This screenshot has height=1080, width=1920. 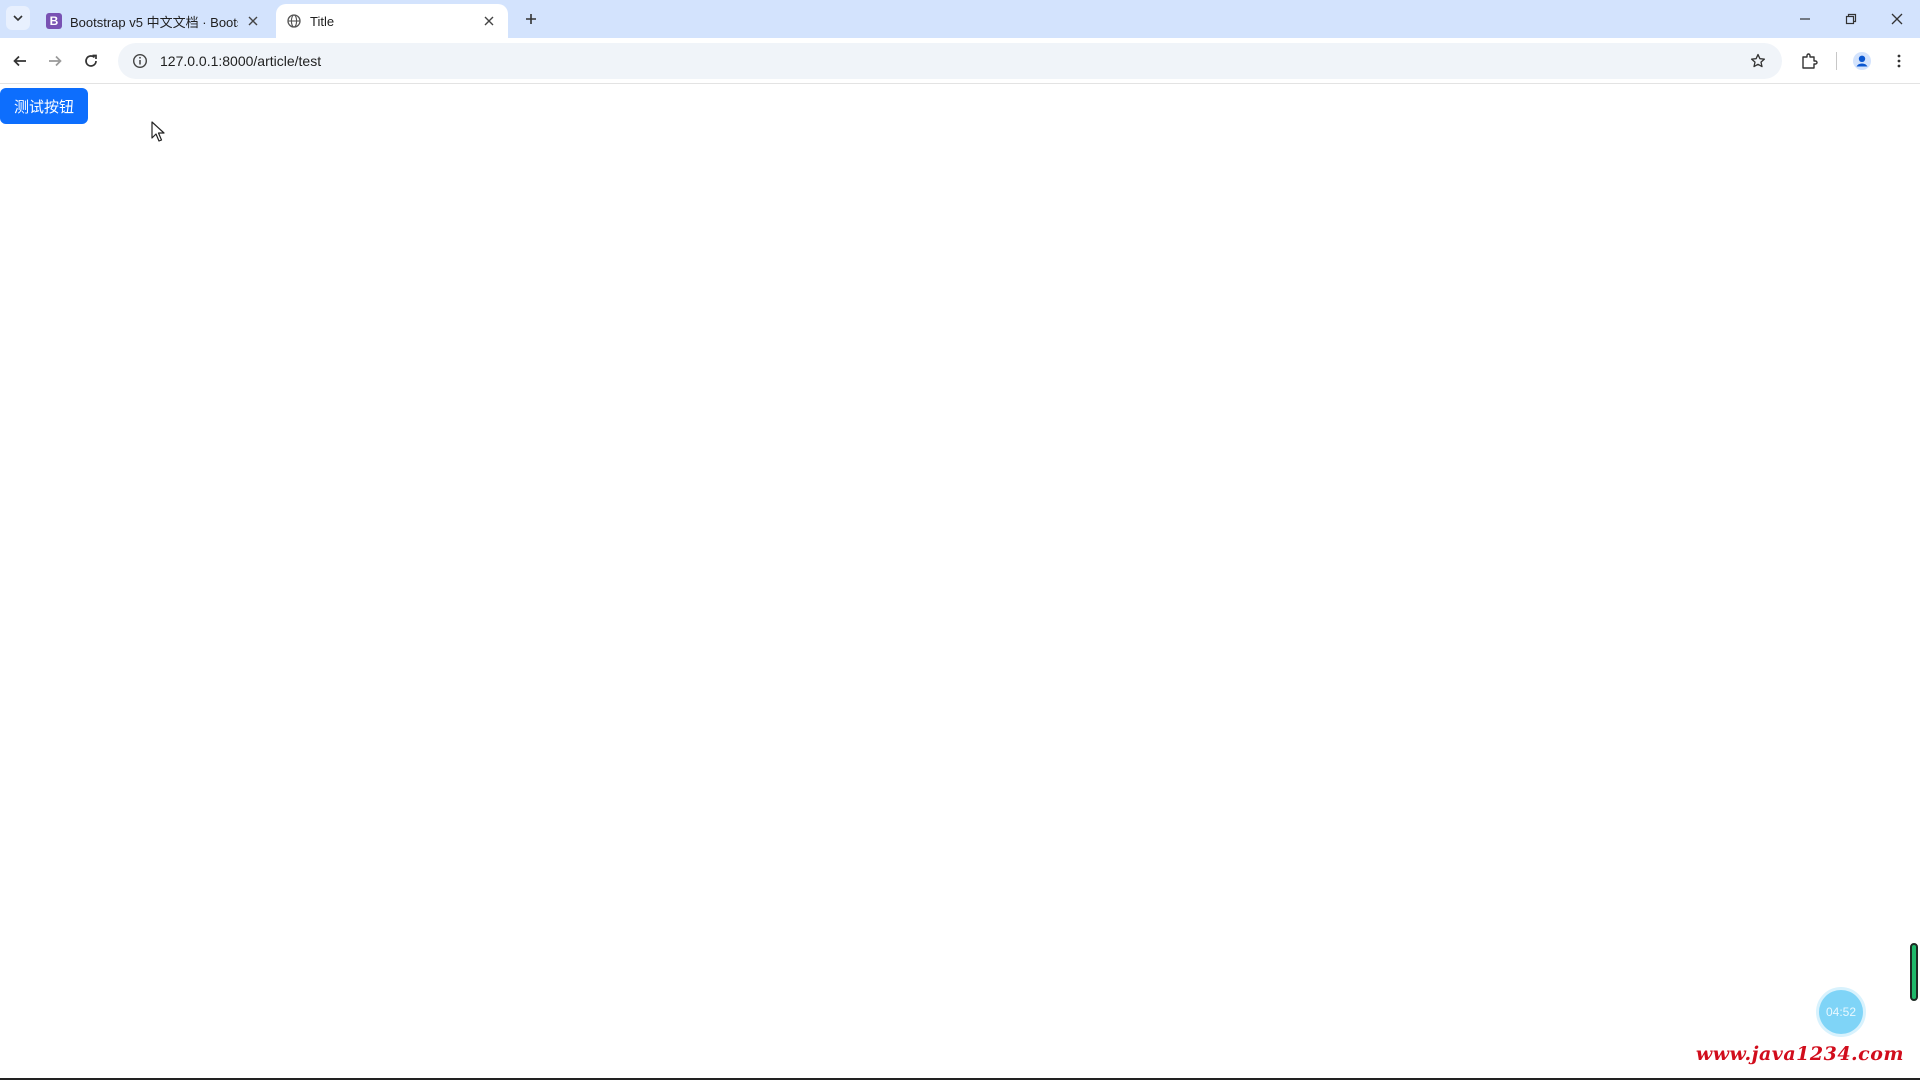 I want to click on toolbar-divider, so click(x=1836, y=61).